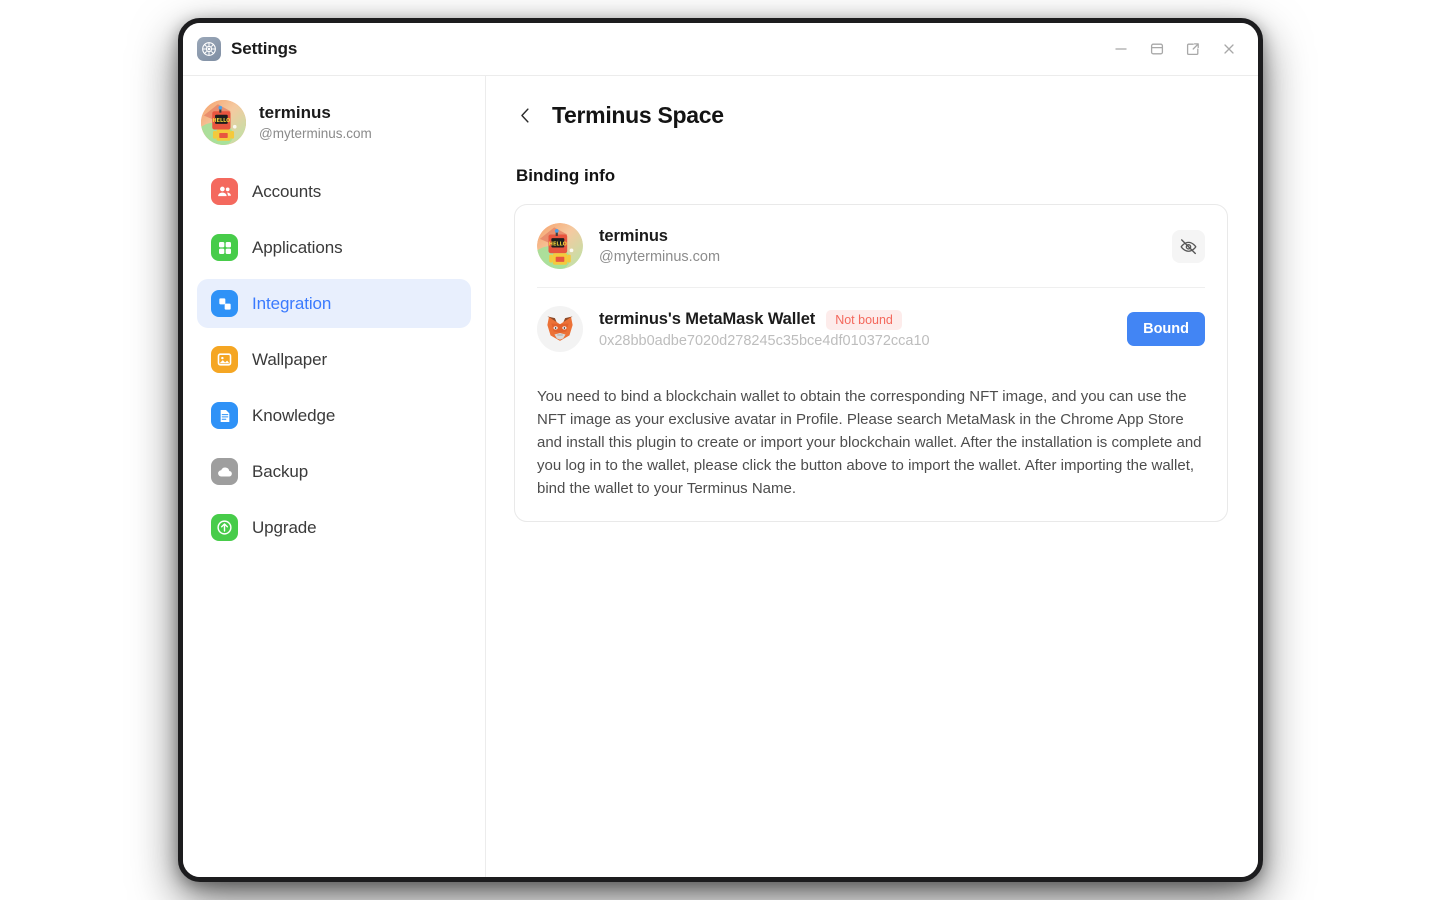 The image size is (1440, 900). Describe the element at coordinates (525, 116) in the screenshot. I see `chevron-left-icon` at that location.